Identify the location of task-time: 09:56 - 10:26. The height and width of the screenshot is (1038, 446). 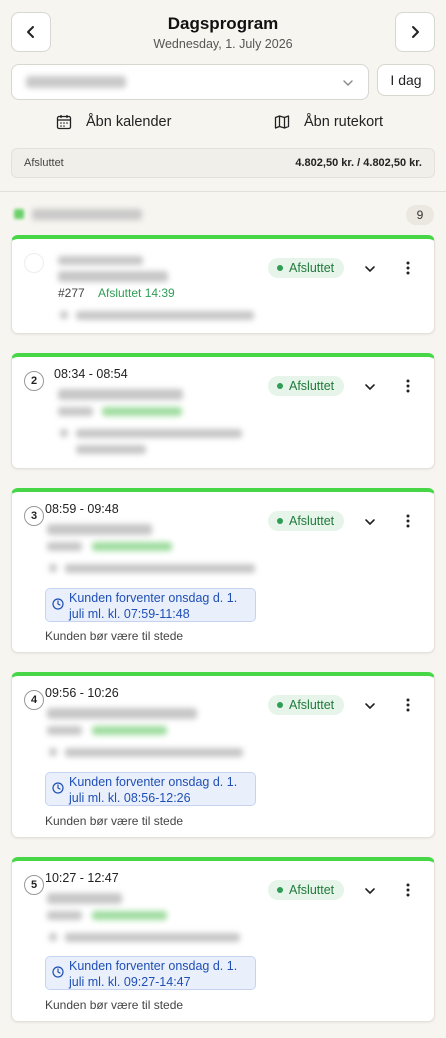
(82, 693).